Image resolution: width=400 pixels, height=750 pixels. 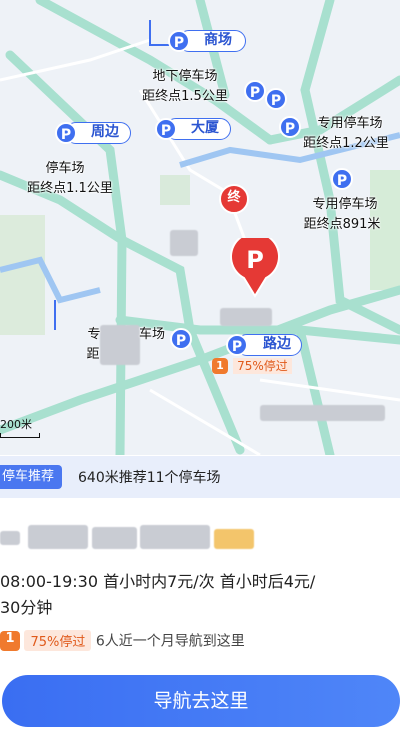 I want to click on zhoubian-distance: 距终点1.1公里, so click(x=70, y=188).